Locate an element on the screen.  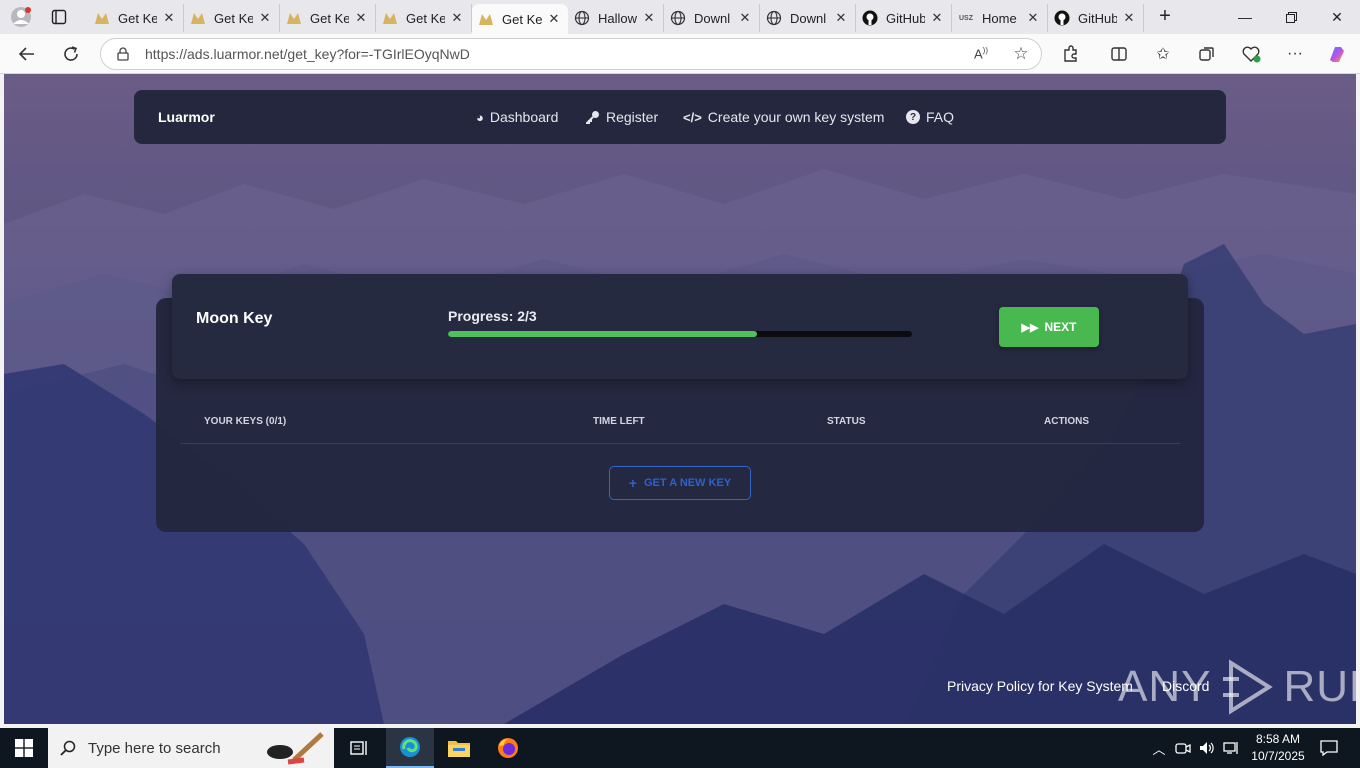
minimize-button: — is located at coordinates (1245, 17).